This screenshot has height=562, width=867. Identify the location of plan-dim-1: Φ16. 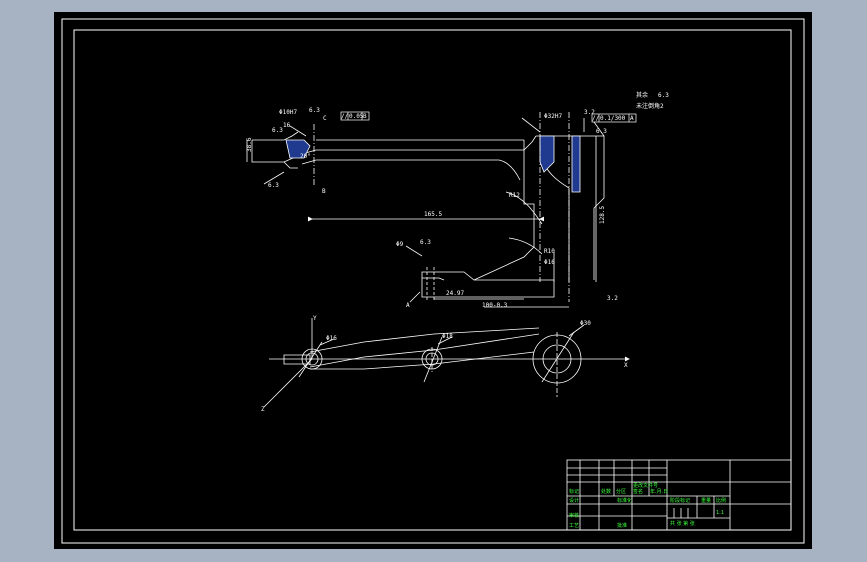
(331, 338).